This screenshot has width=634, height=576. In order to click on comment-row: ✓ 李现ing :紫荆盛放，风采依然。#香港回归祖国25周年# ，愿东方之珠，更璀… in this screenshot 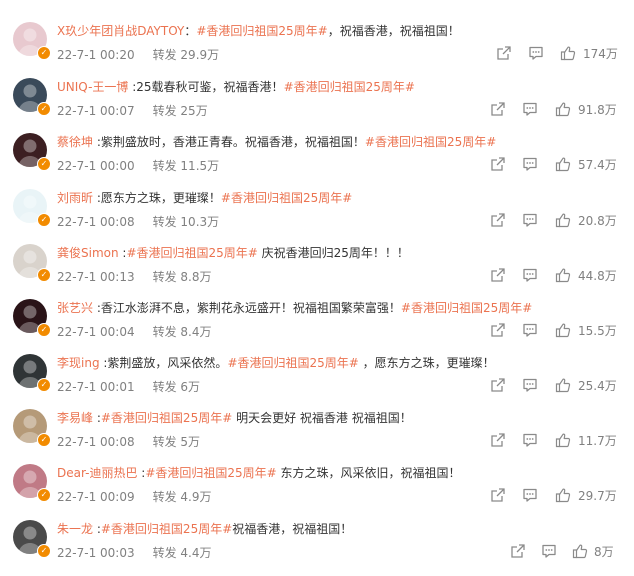, I will do `click(317, 382)`.